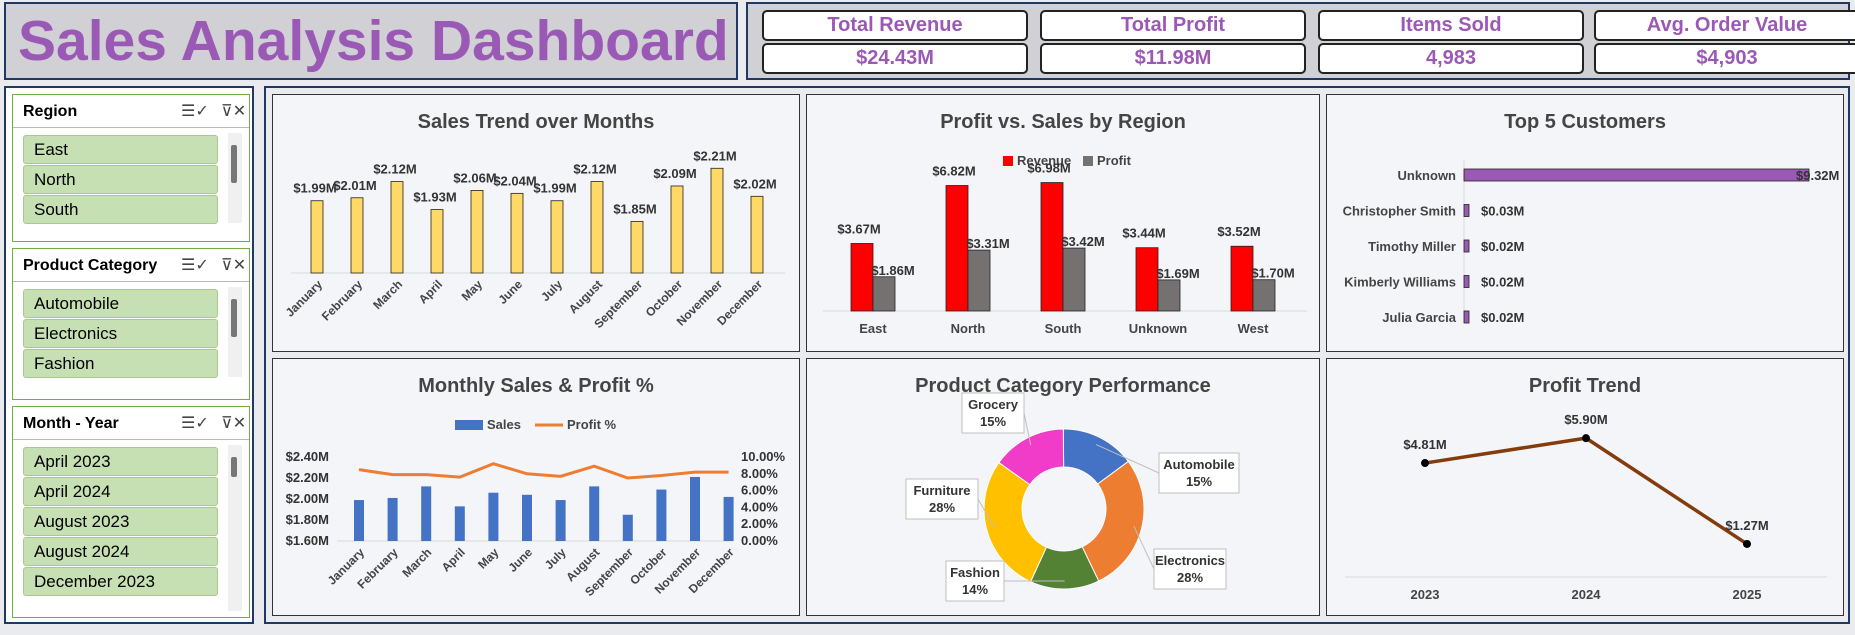 Image resolution: width=1855 pixels, height=635 pixels. Describe the element at coordinates (416, 562) in the screenshot. I see `tick-label: March` at that location.